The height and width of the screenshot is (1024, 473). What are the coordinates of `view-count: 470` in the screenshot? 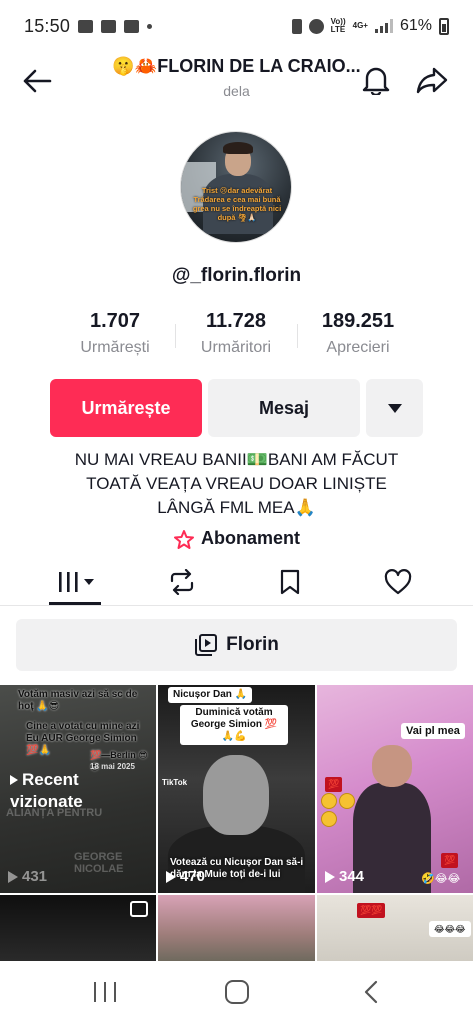 It's located at (185, 876).